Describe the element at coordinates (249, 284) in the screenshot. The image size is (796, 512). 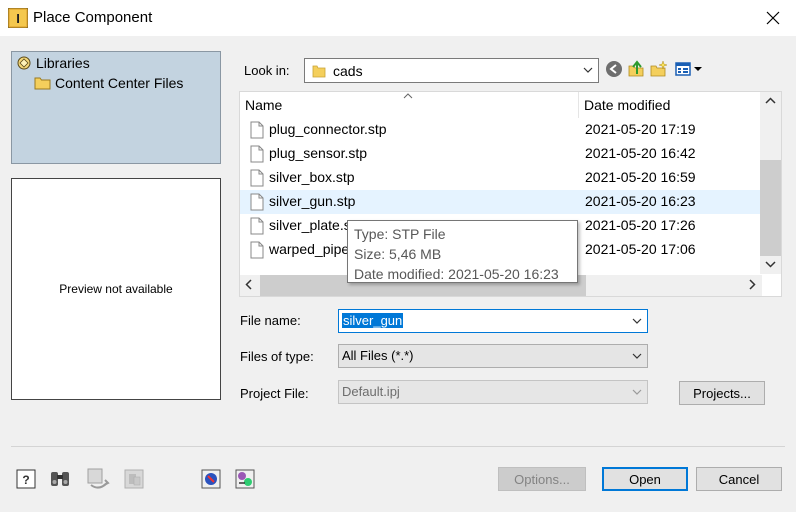
I see `scroll-left-icon` at that location.